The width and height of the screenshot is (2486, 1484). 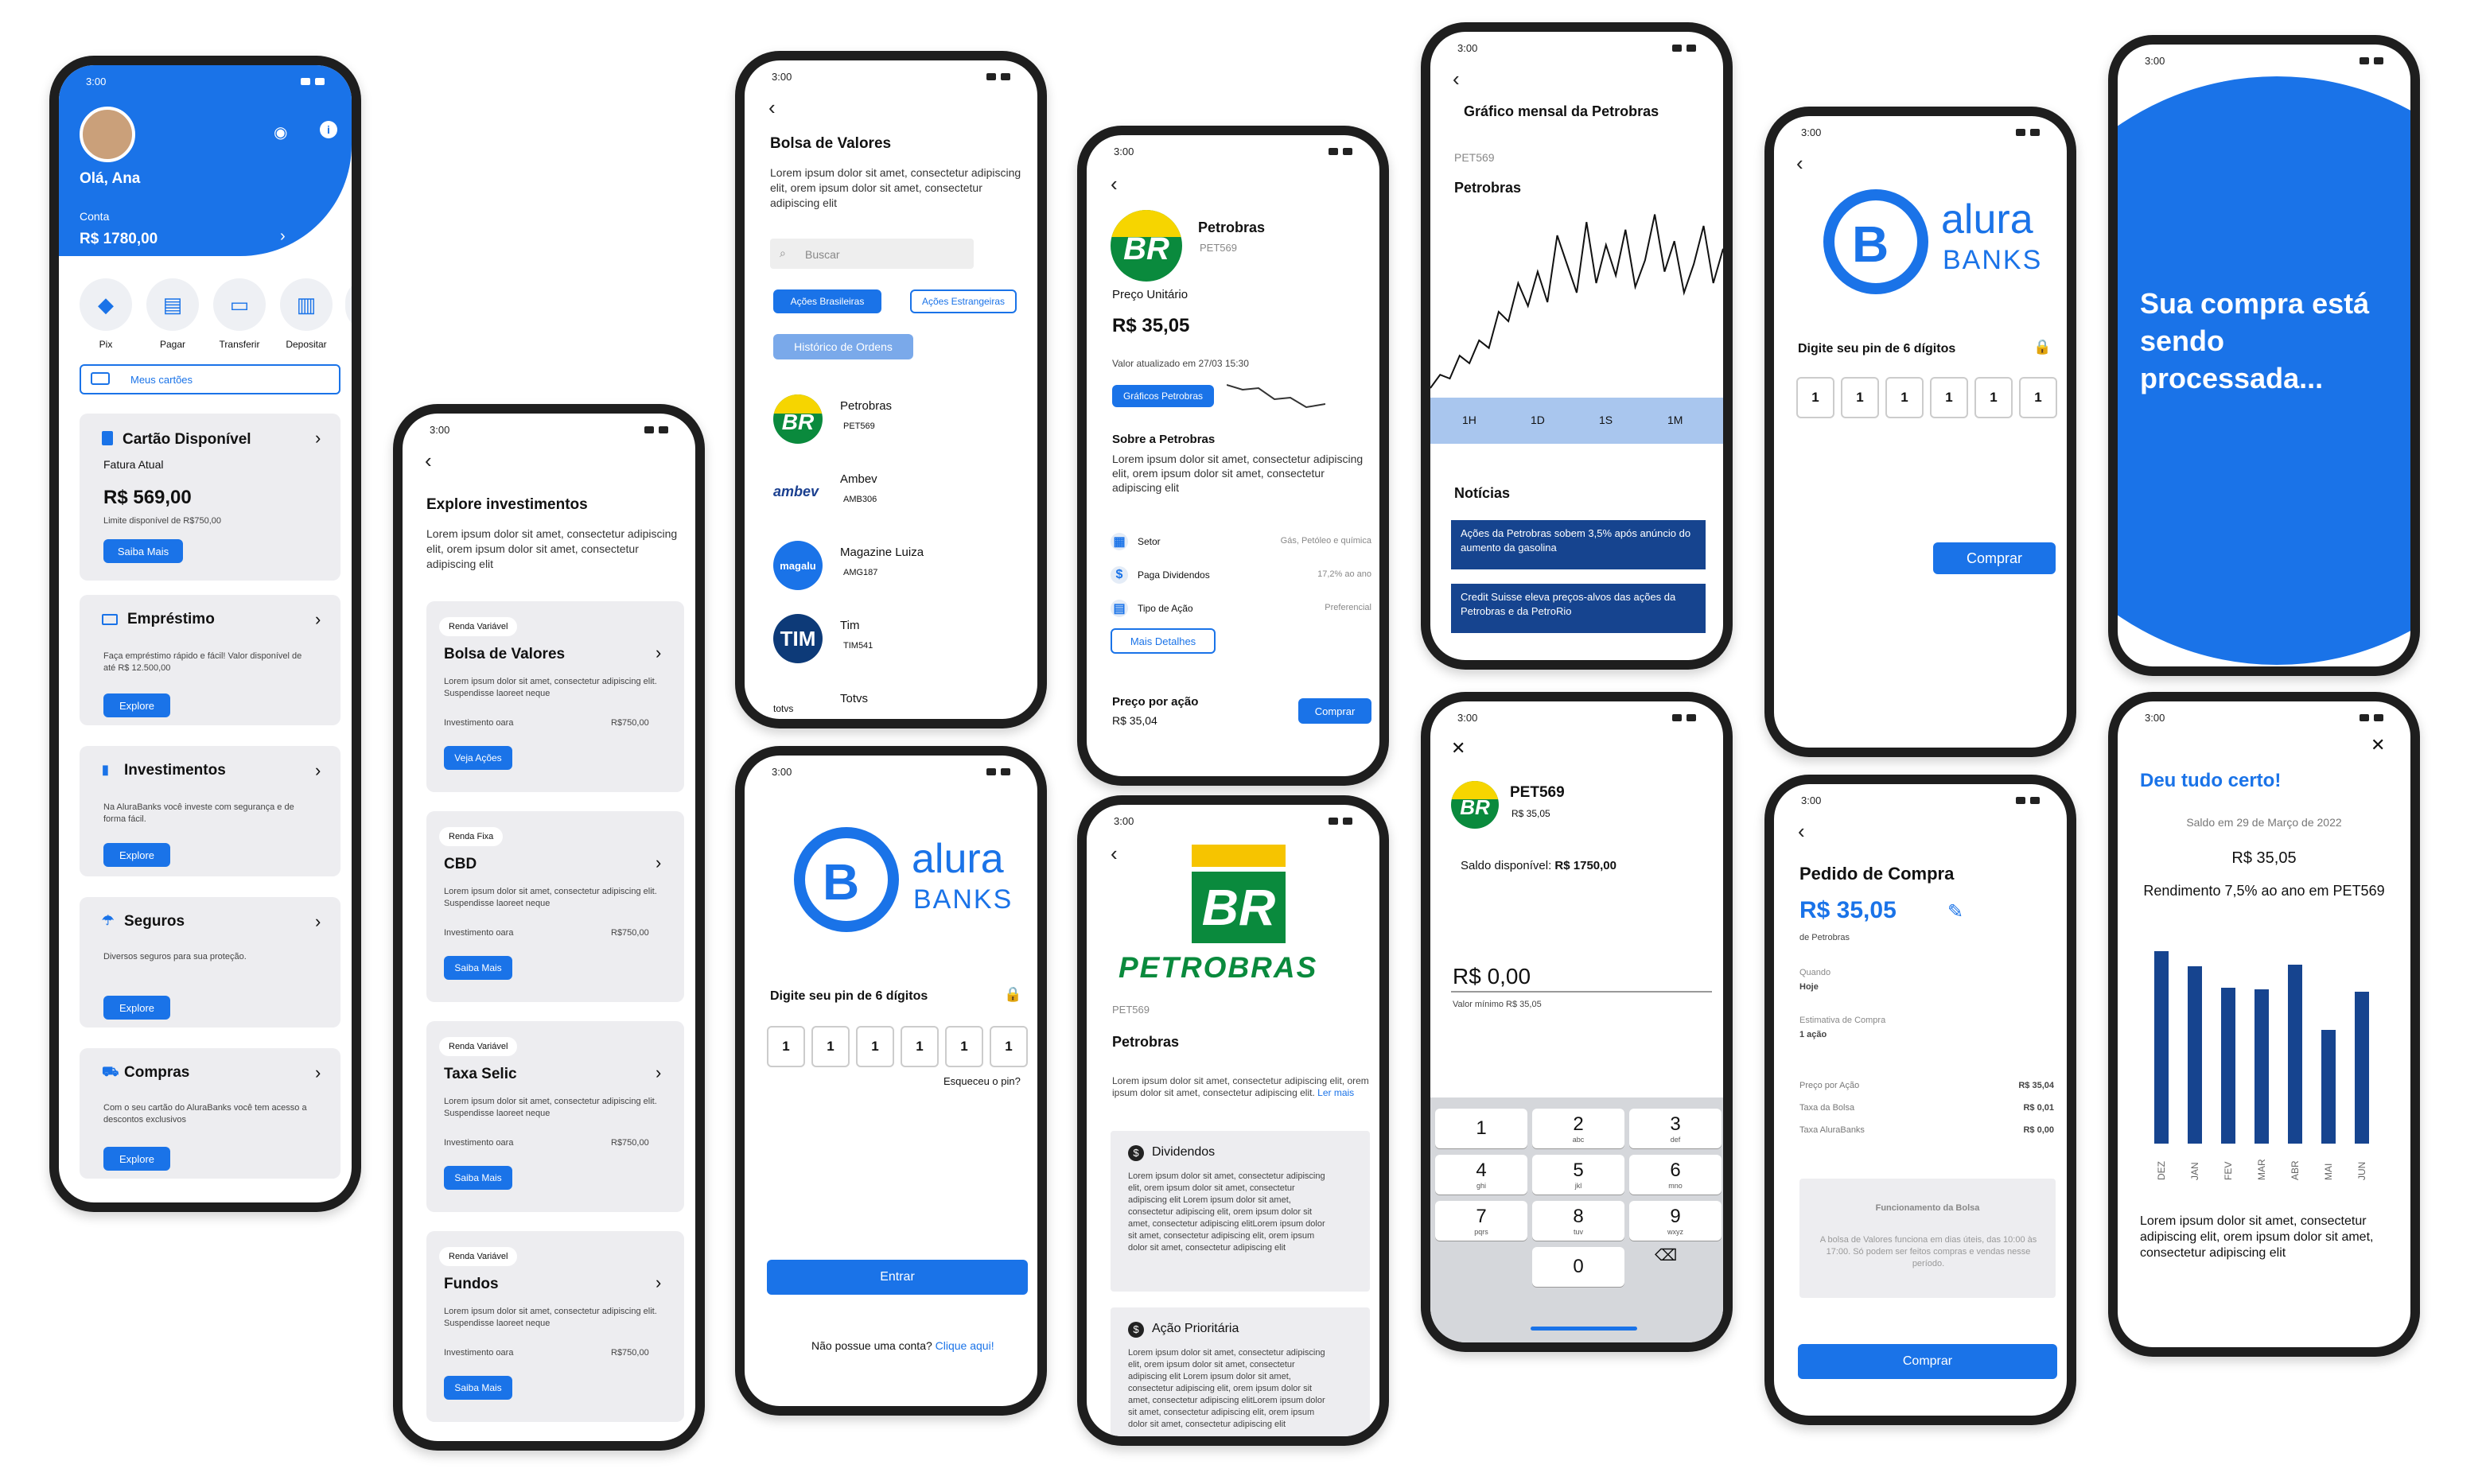 I want to click on stock-name: Petrobras, so click(x=866, y=406).